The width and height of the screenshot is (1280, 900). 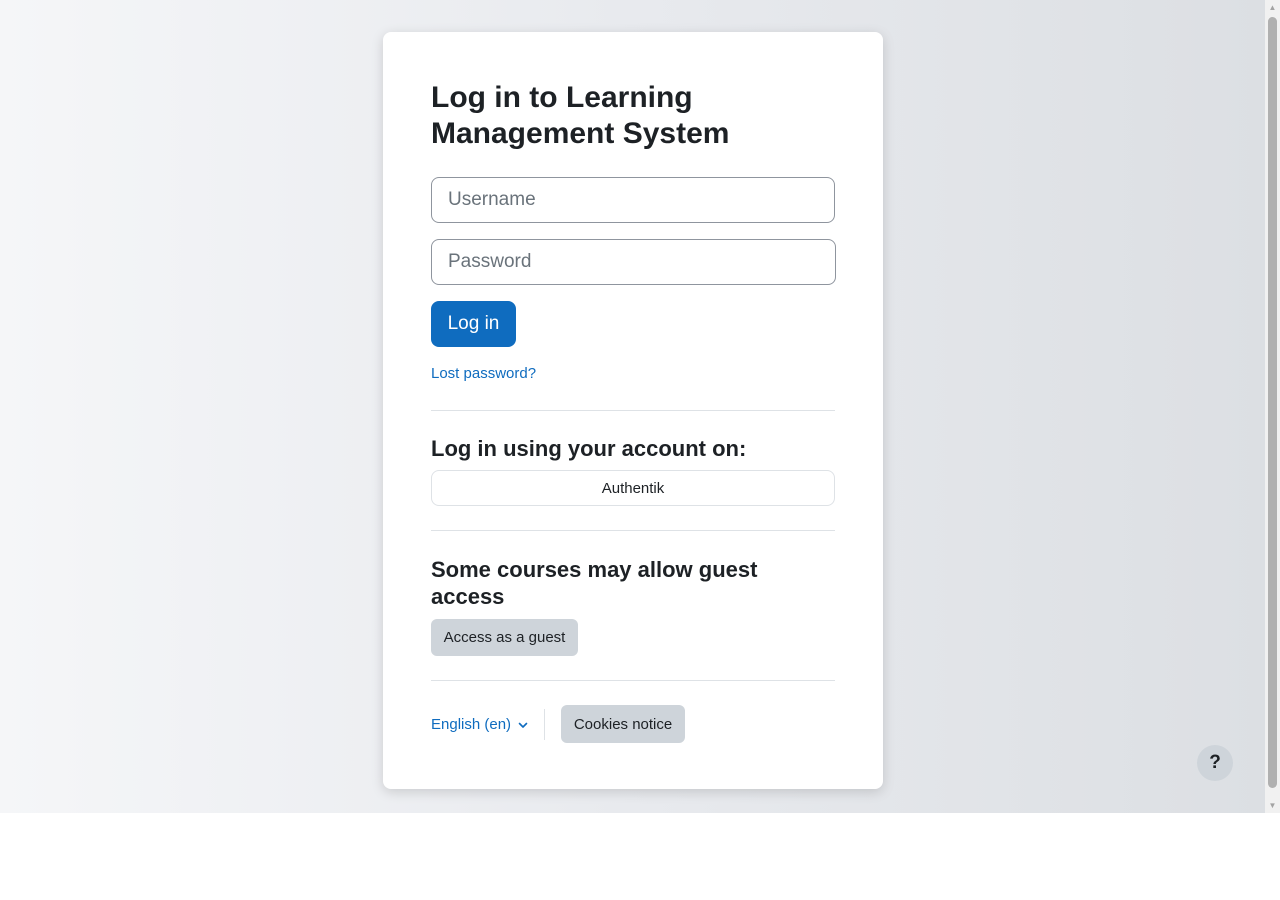 I want to click on footer-separator, so click(x=545, y=724).